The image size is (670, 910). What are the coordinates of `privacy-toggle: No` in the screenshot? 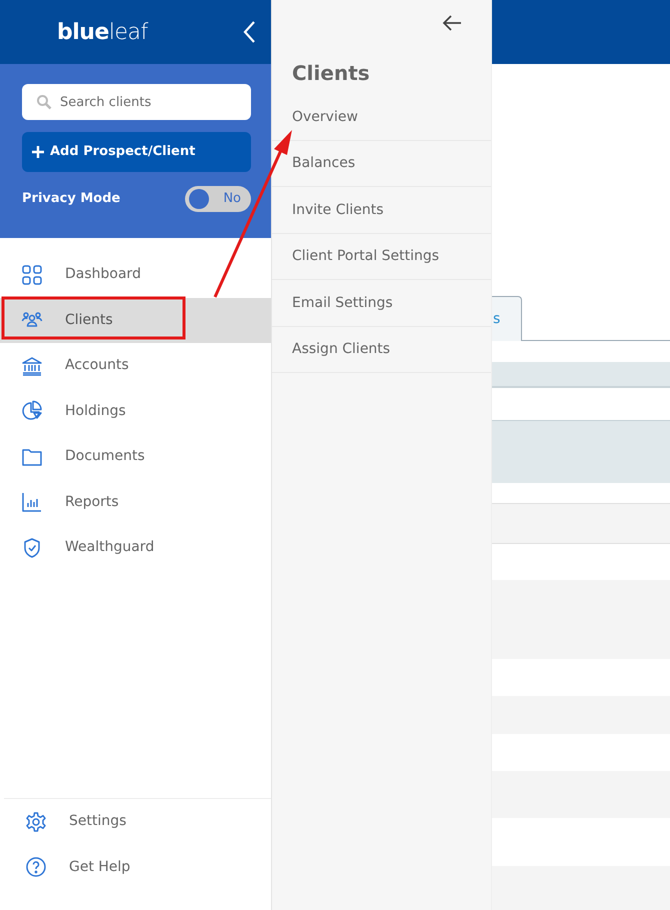 It's located at (218, 199).